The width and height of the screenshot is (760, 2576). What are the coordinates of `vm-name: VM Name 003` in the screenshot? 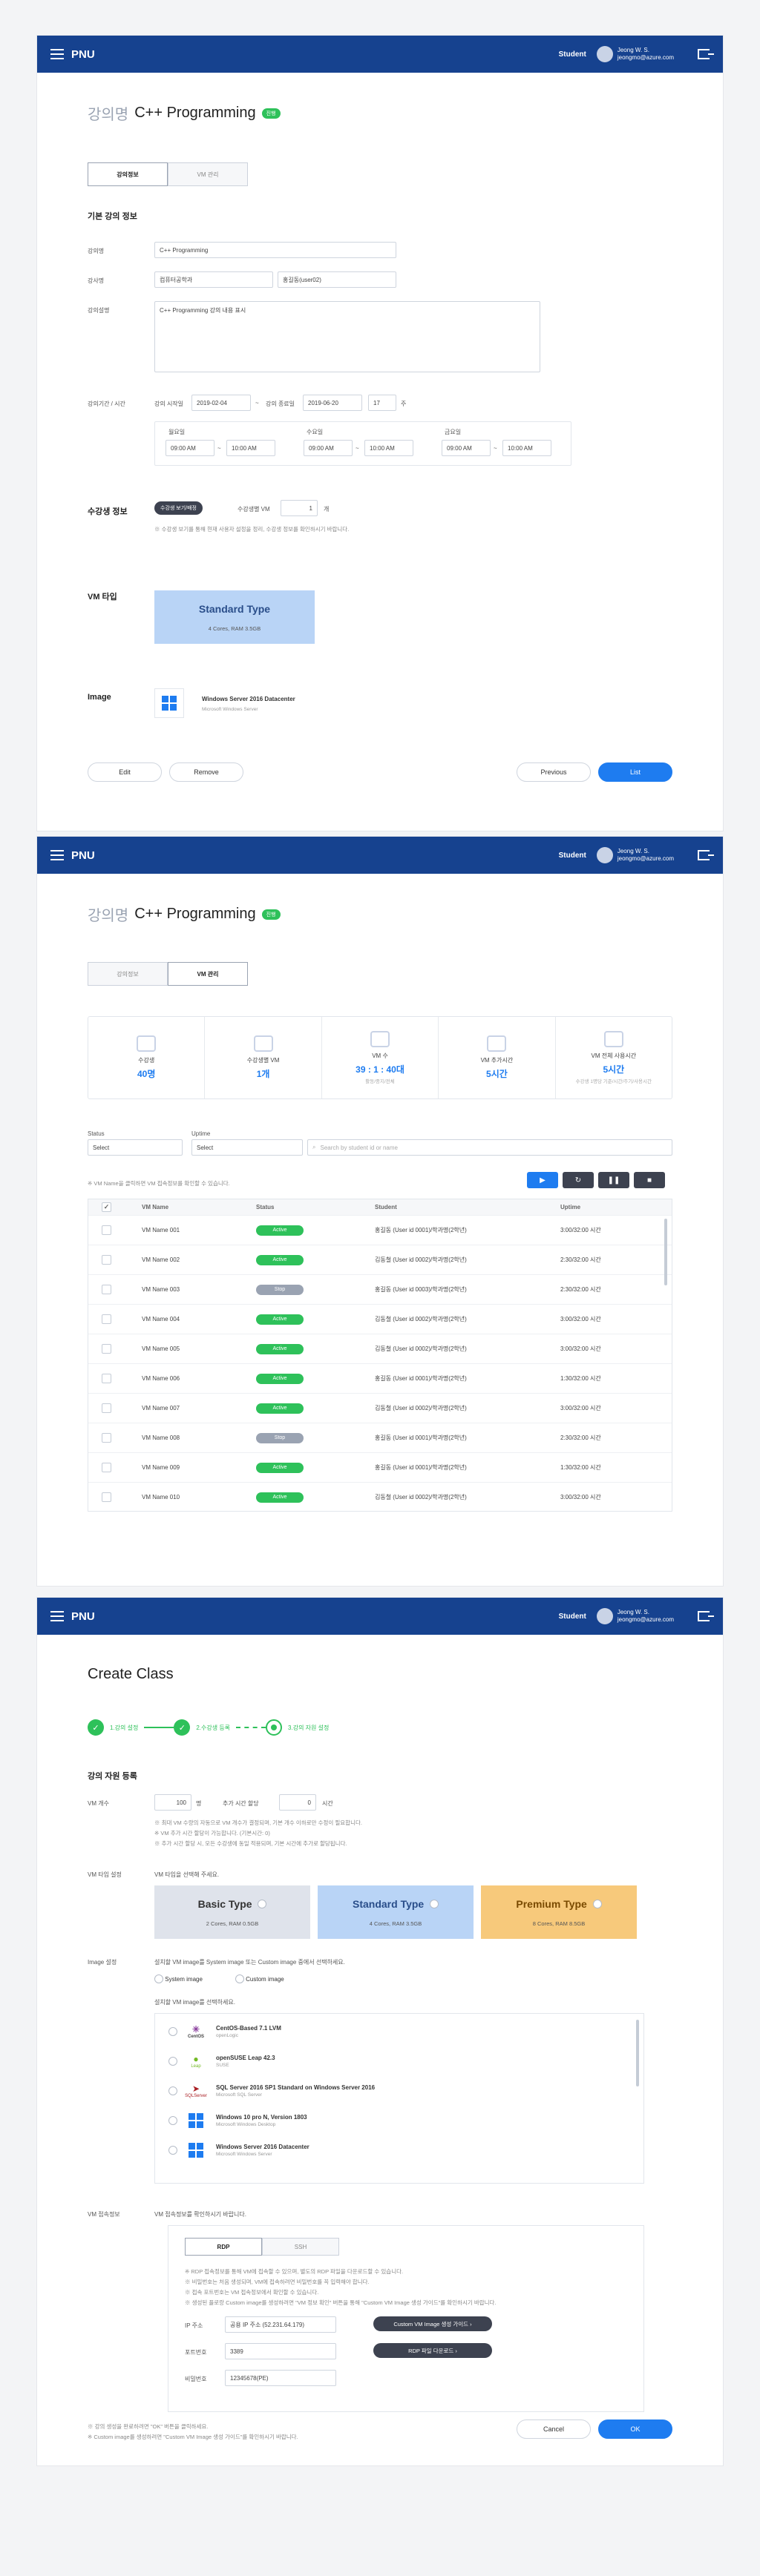 It's located at (199, 1290).